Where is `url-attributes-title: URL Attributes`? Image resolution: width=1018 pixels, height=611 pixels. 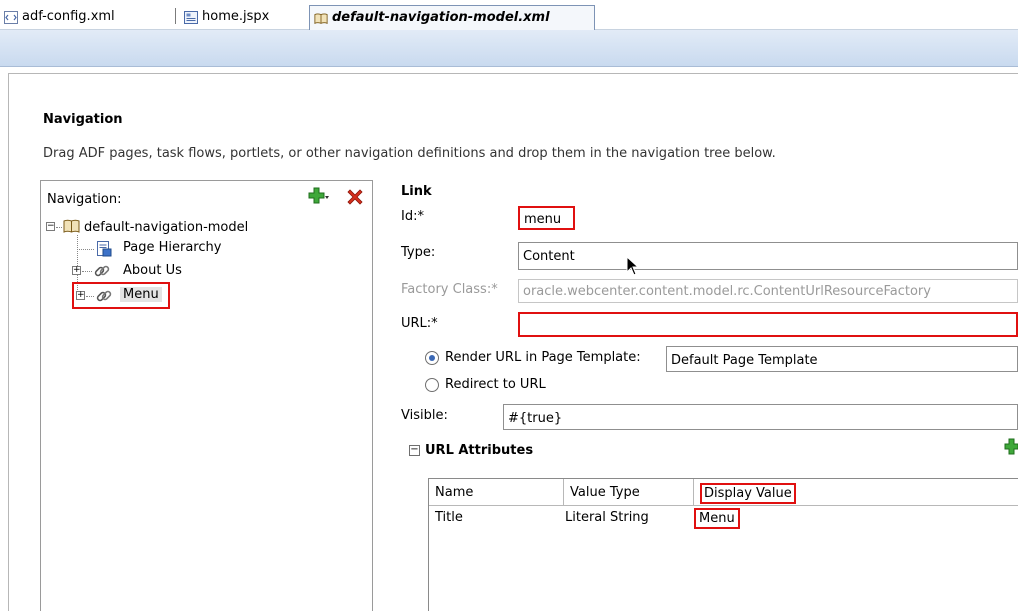 url-attributes-title: URL Attributes is located at coordinates (479, 450).